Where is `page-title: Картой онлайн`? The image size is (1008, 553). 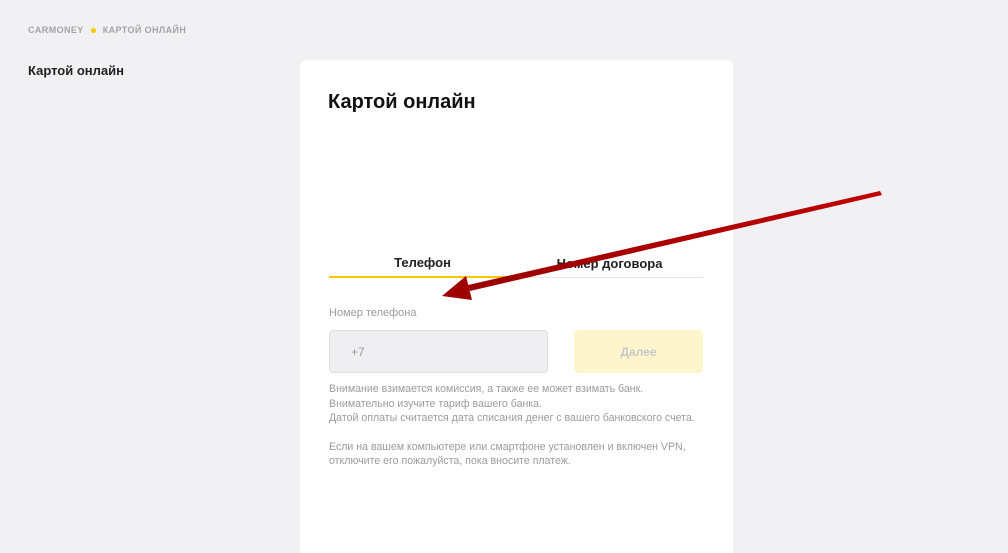
page-title: Картой онлайн is located at coordinates (402, 102).